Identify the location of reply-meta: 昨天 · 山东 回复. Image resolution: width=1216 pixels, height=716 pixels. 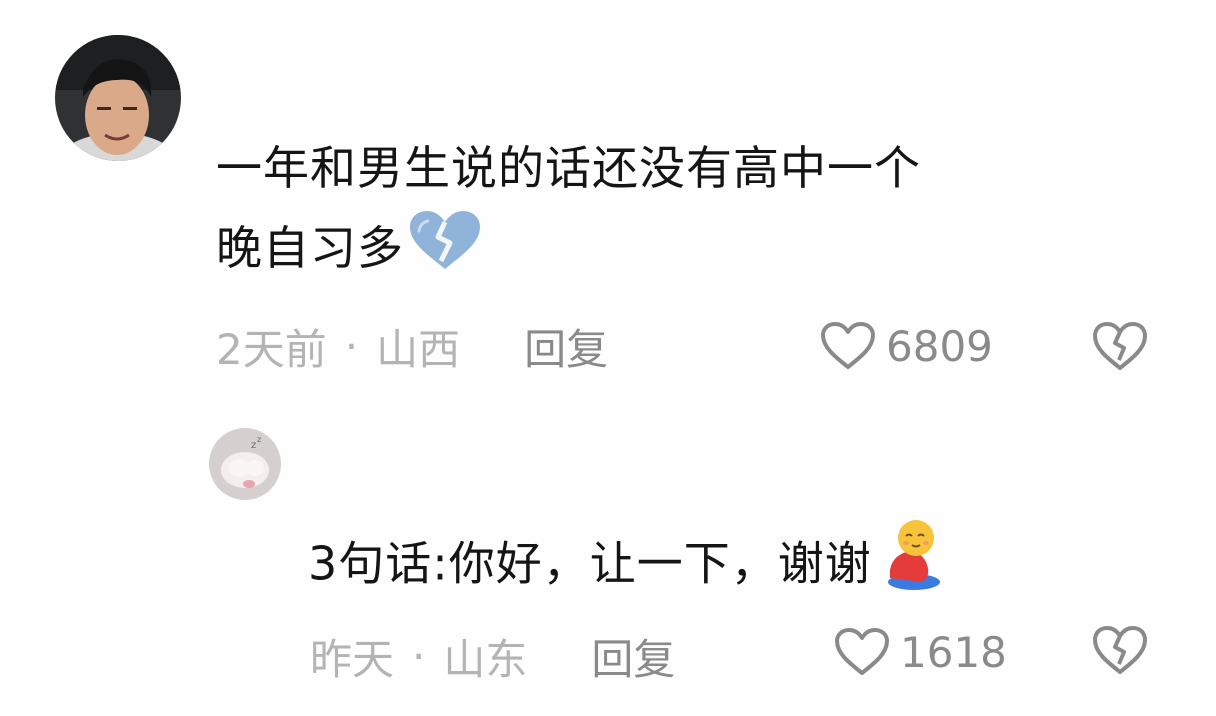
(492, 656).